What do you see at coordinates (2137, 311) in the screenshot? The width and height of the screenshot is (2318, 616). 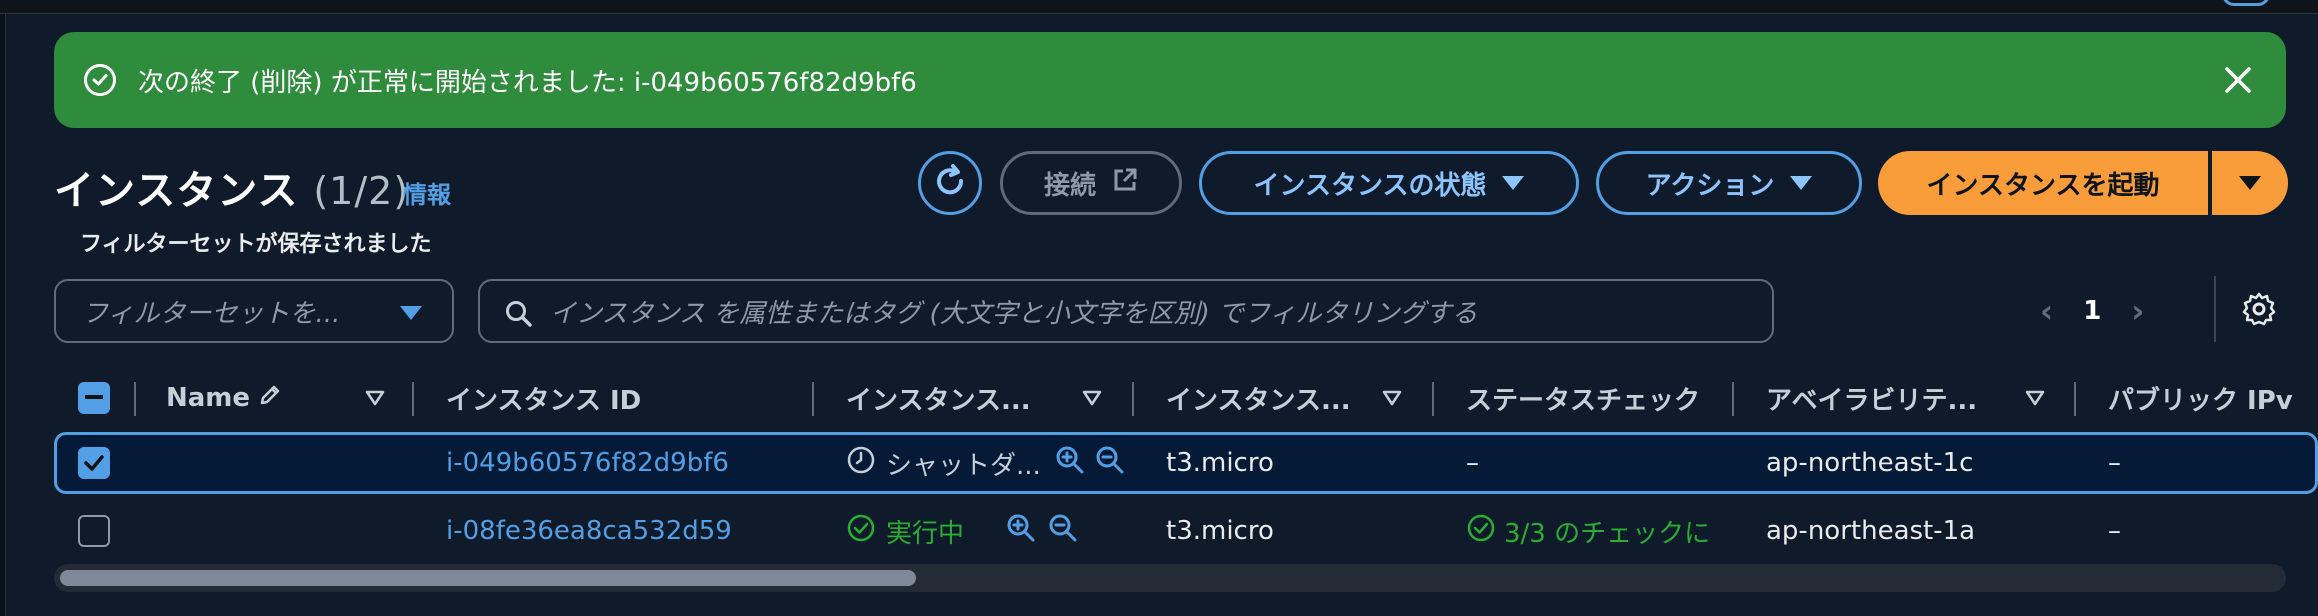 I see `chevron-right-icon: ›` at bounding box center [2137, 311].